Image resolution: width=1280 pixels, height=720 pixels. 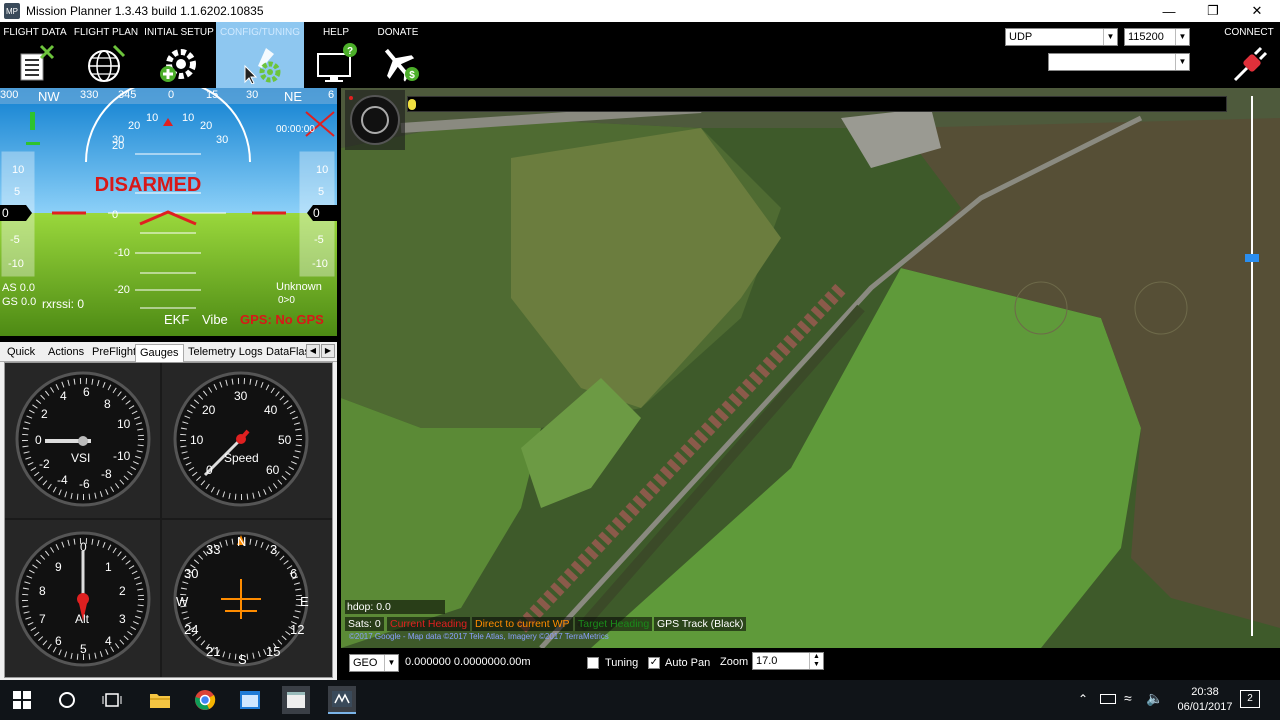 I want to click on menu-config-tuning-label: CONFIG/TUNING, so click(x=260, y=32).